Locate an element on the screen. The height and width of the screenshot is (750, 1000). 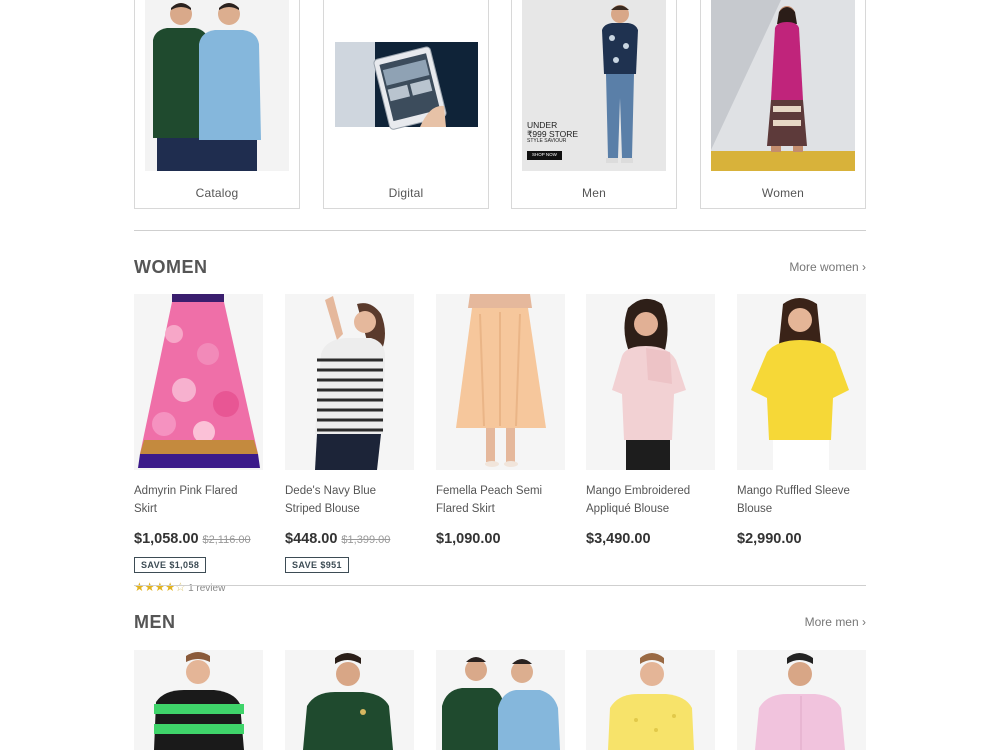
product-name: Dede's Navy Blue Striped Blouse is located at coordinates (349, 500).